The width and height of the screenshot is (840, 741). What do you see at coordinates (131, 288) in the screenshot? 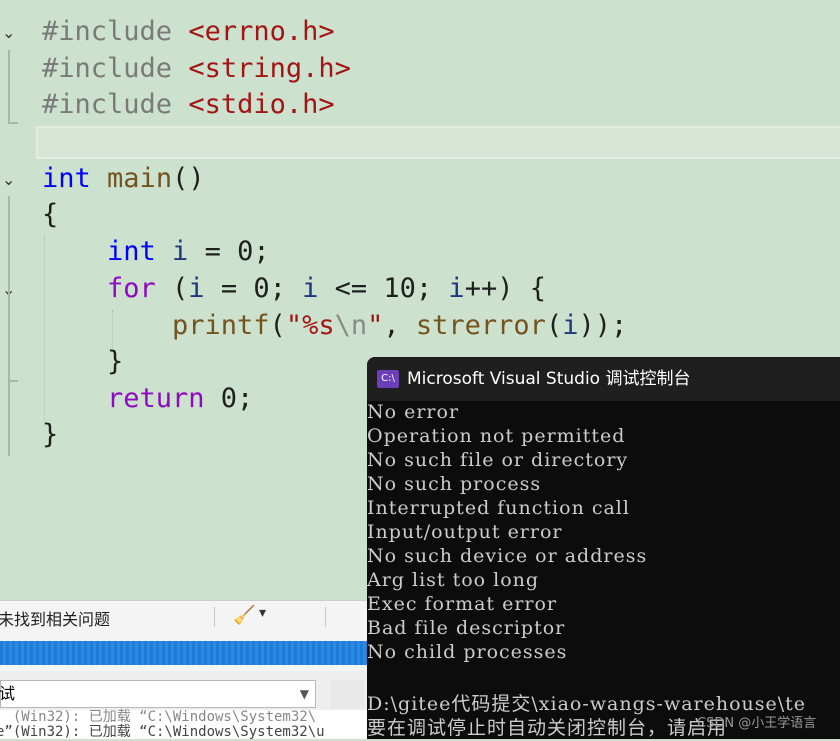
I see `keyword: for` at bounding box center [131, 288].